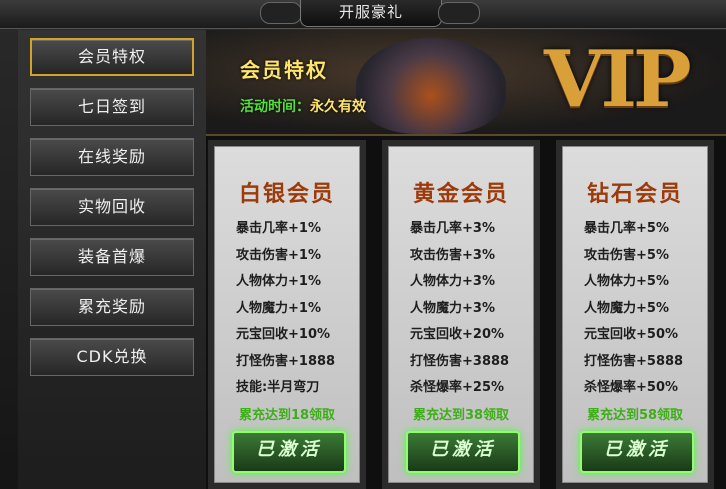 The height and width of the screenshot is (489, 726). I want to click on sidebar-item-recycle: 实物回收, so click(112, 207).